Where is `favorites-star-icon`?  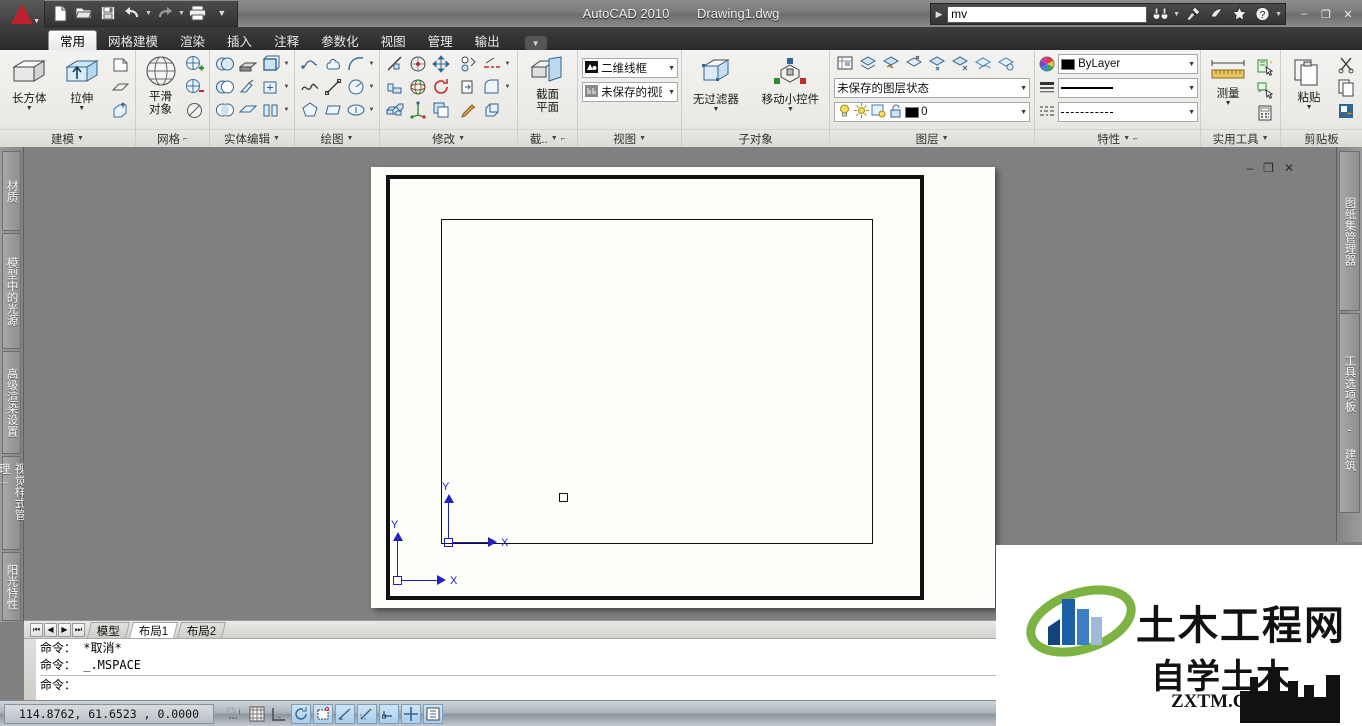
favorites-star-icon is located at coordinates (1239, 14).